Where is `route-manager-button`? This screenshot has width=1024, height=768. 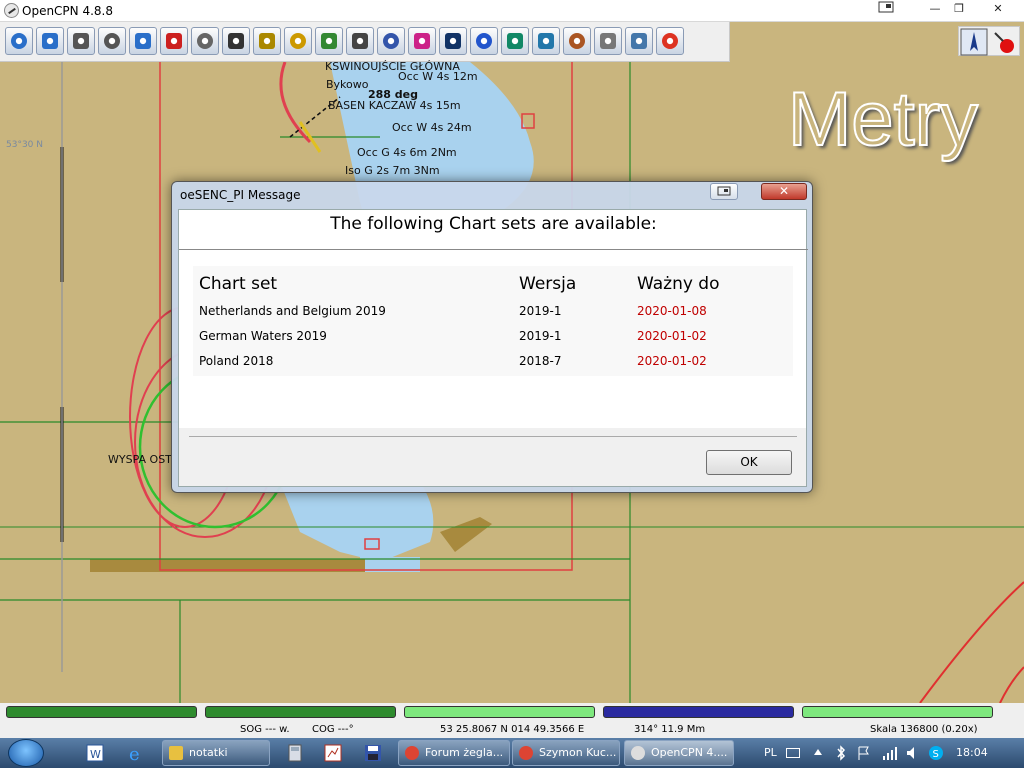 route-manager-button is located at coordinates (391, 41).